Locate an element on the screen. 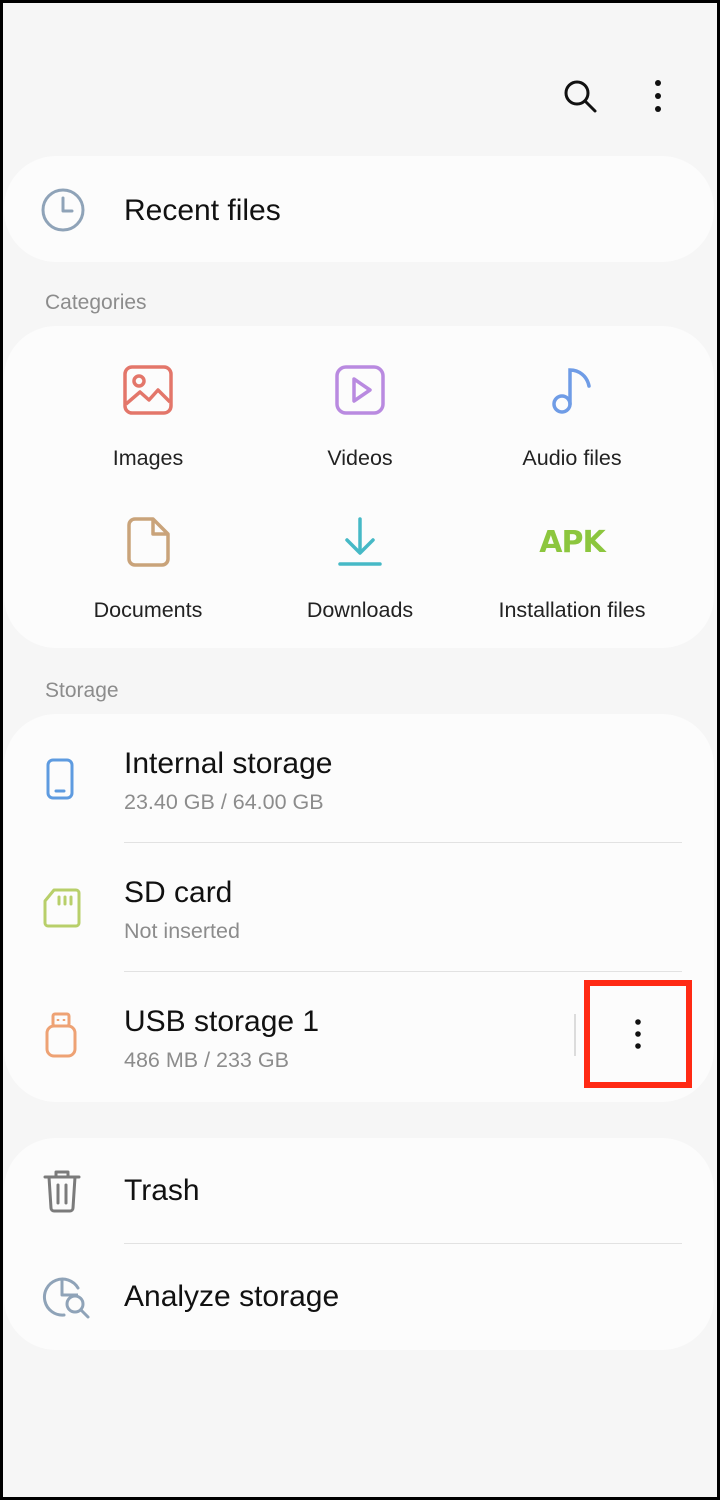  analyze-storage-item: Analyze storage is located at coordinates (359, 1297).